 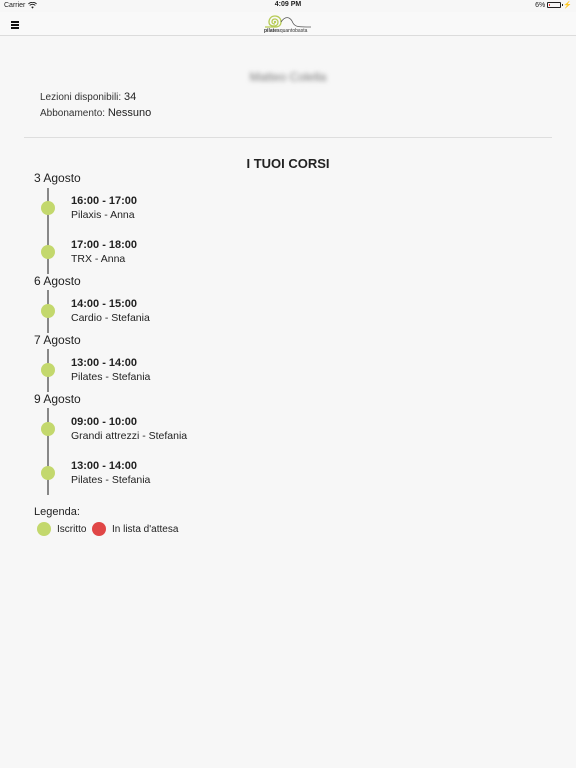 I want to click on status-bar: Carrier 4:09 PM 6% ⚡, so click(x=288, y=6).